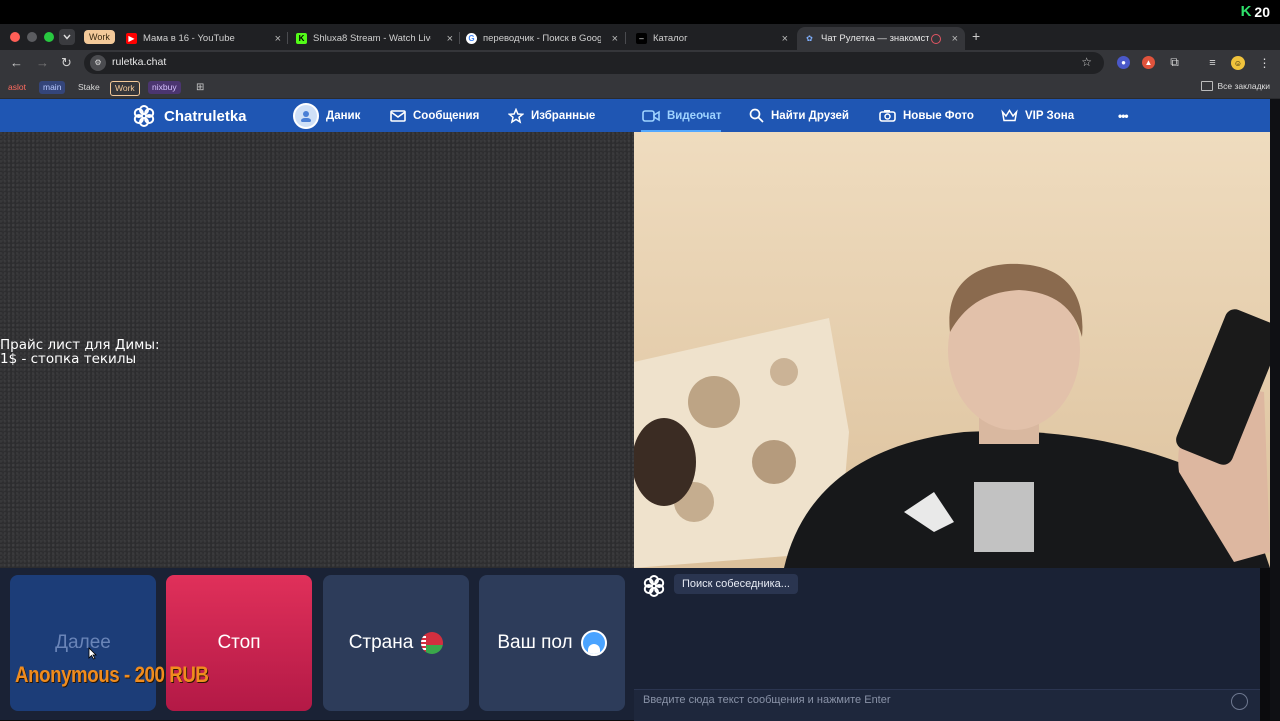 This screenshot has width=1280, height=721. I want to click on country-button: Страна, so click(396, 643).